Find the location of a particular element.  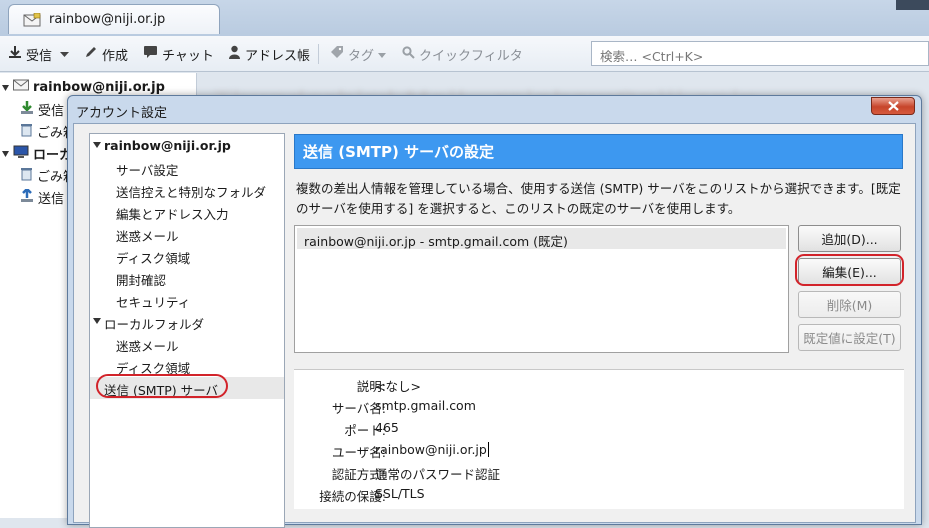

detail-username: ユーザ名: rainbow@niji.or.jp is located at coordinates (410, 451).